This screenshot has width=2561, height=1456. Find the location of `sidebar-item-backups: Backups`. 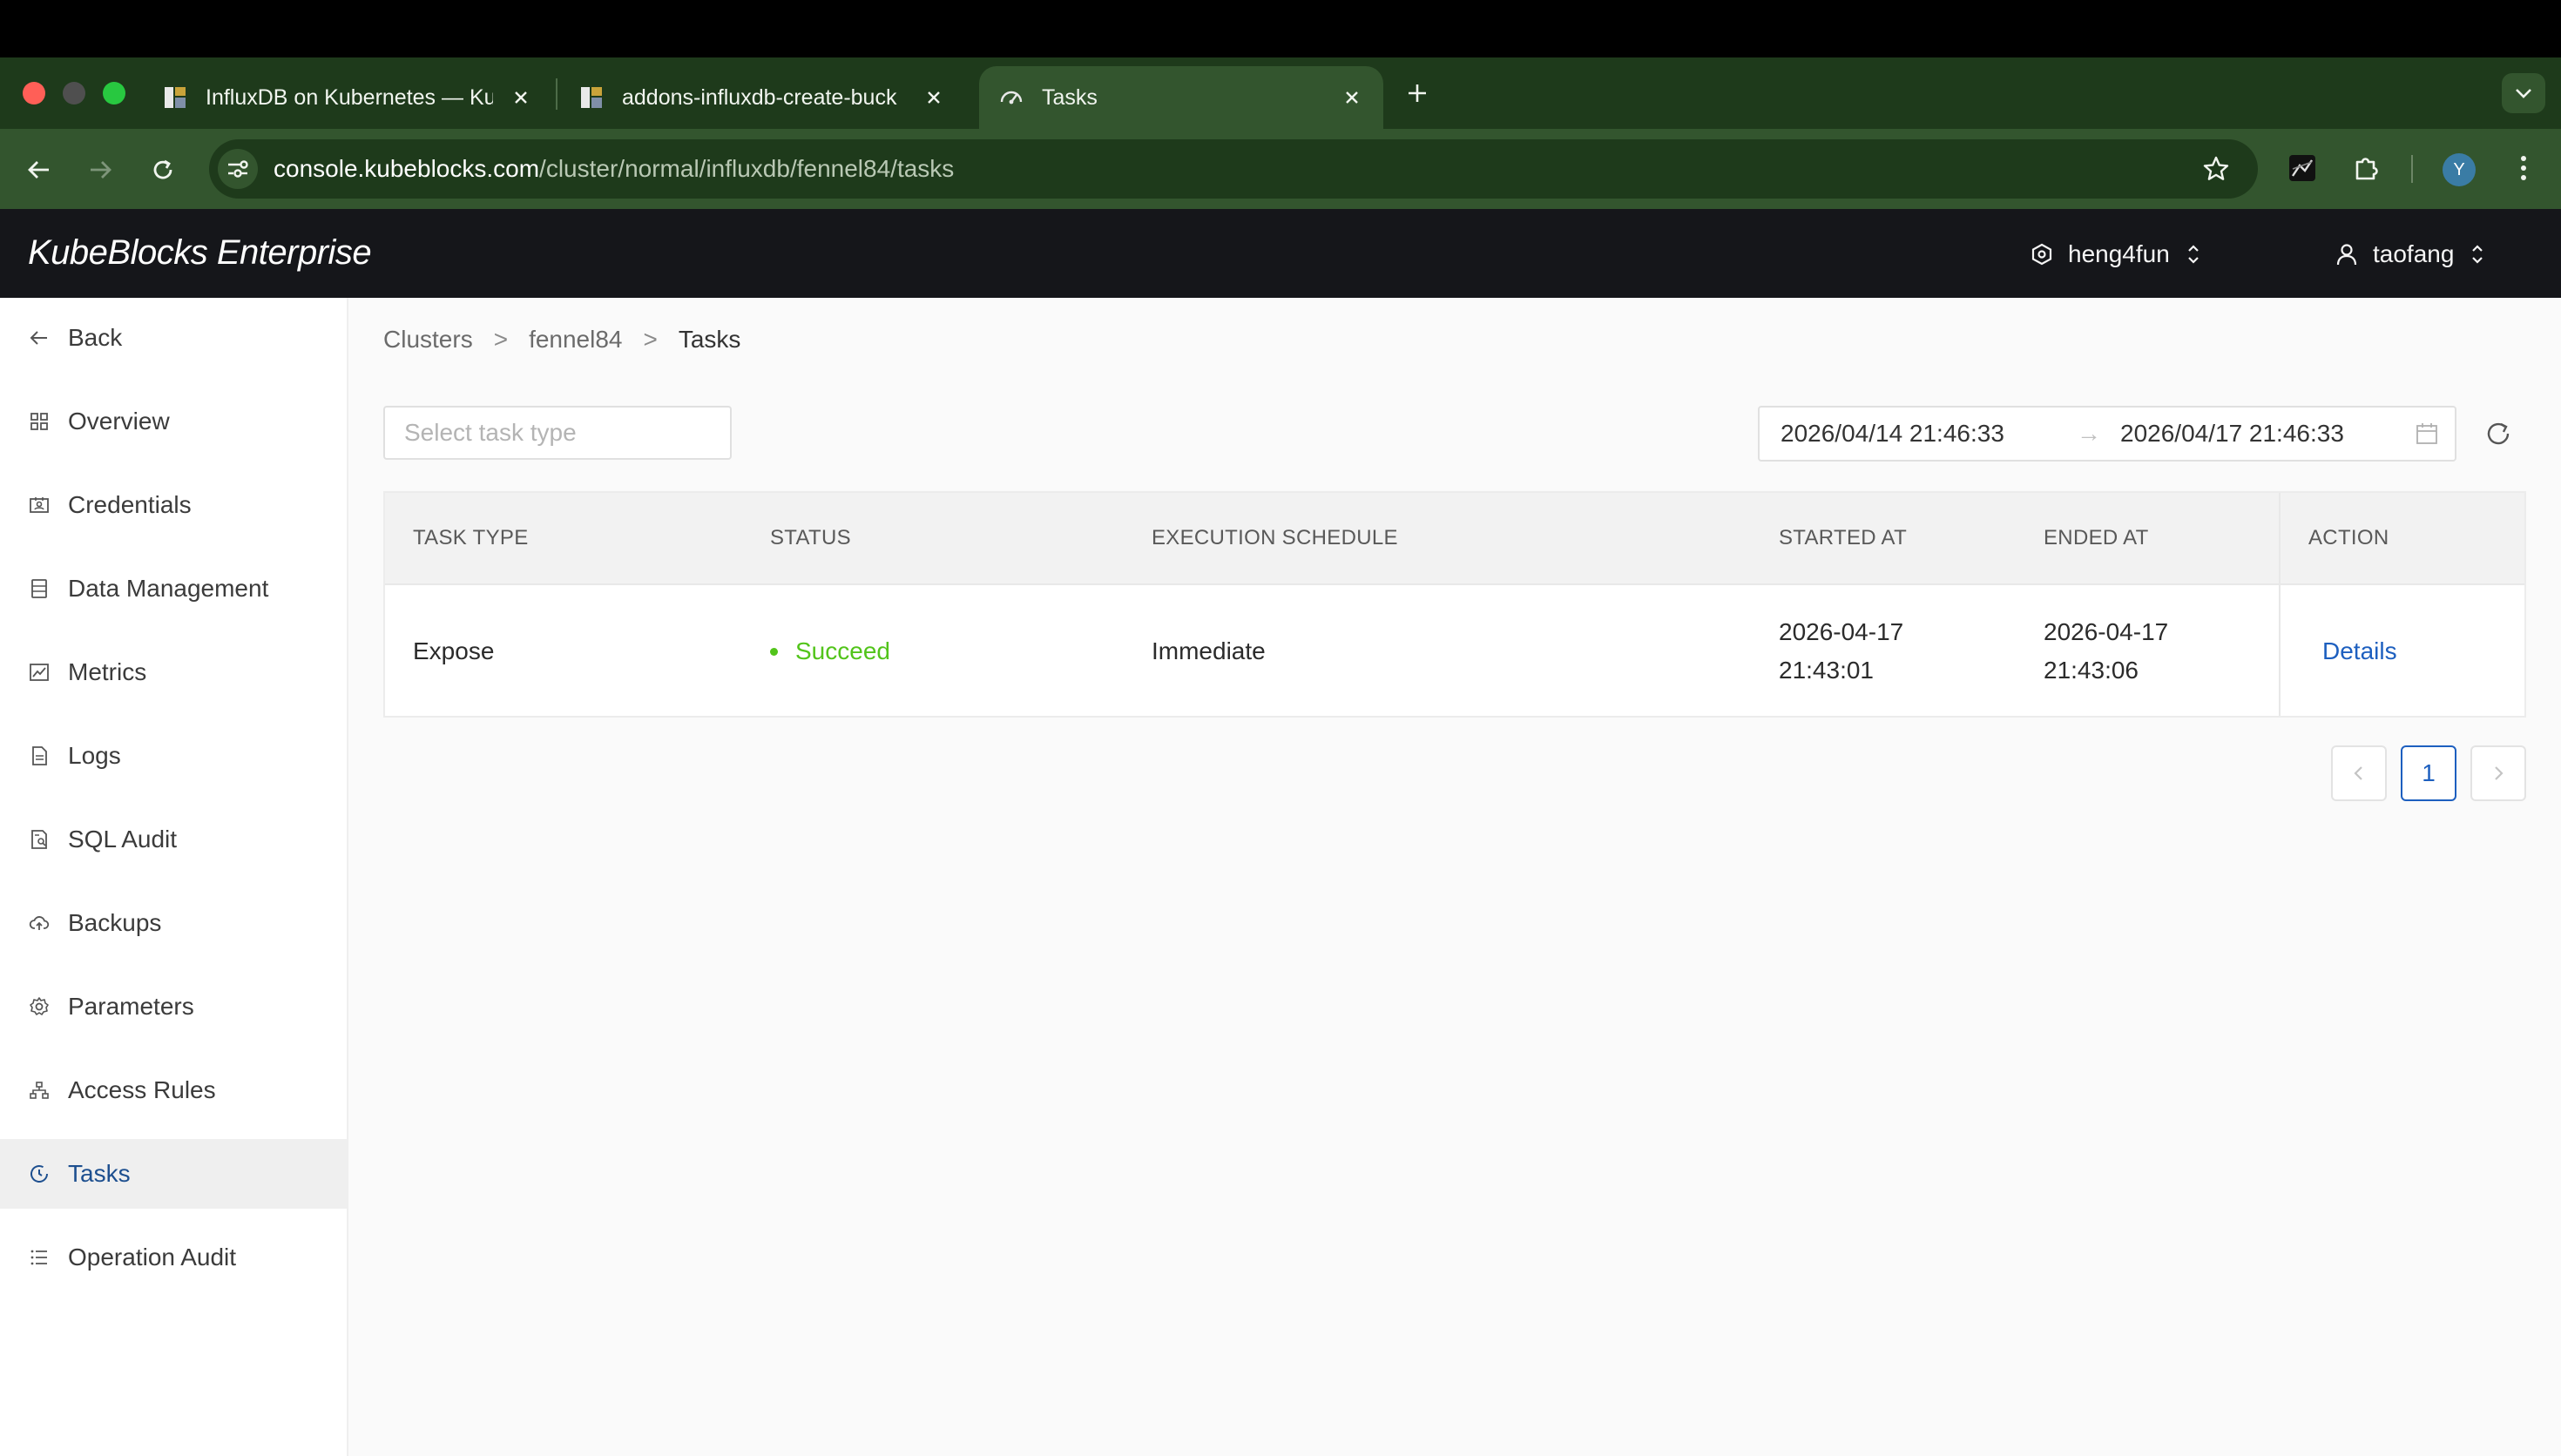

sidebar-item-backups: Backups is located at coordinates (173, 923).